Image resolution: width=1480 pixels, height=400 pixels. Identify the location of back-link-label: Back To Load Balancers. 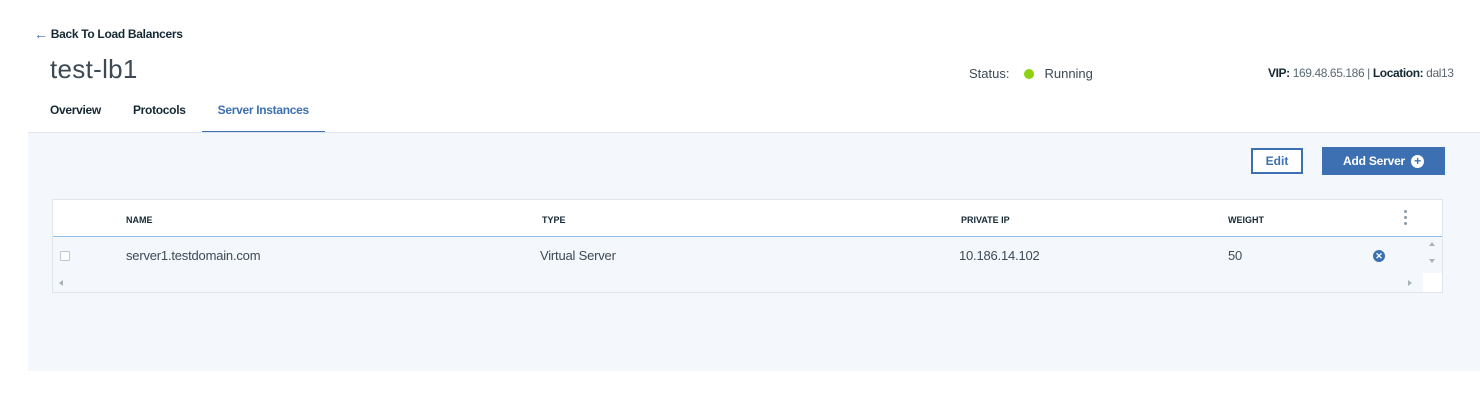
(116, 34).